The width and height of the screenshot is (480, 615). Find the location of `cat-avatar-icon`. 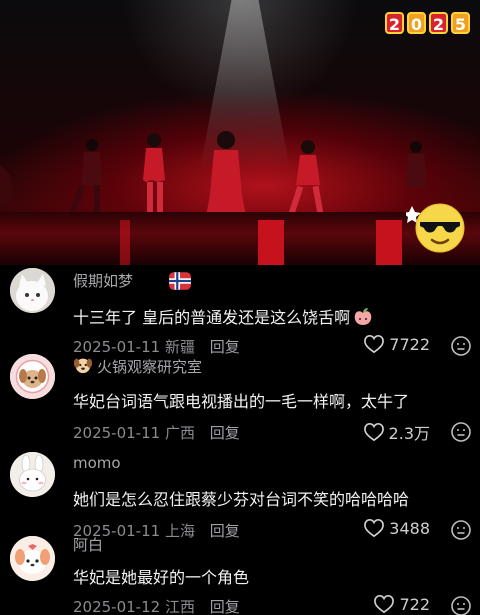

cat-avatar-icon is located at coordinates (32, 290).